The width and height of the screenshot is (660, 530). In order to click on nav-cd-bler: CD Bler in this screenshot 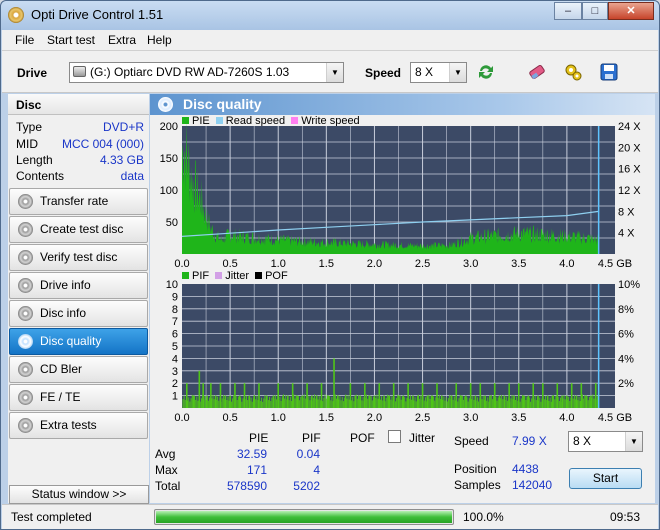, I will do `click(78, 369)`.